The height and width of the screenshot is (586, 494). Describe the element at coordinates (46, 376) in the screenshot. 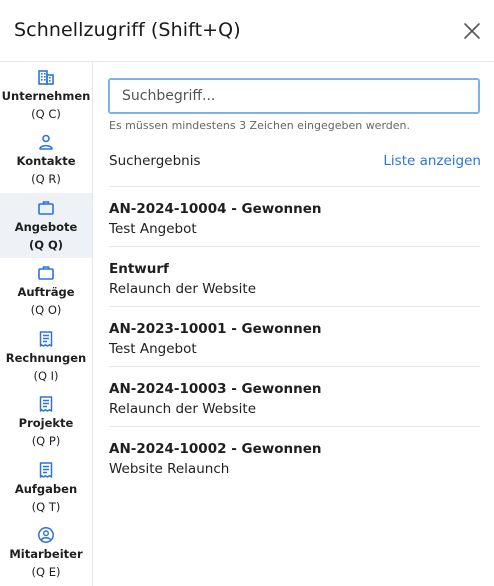

I see `sidebar-item-shortcut: (Q I)` at that location.